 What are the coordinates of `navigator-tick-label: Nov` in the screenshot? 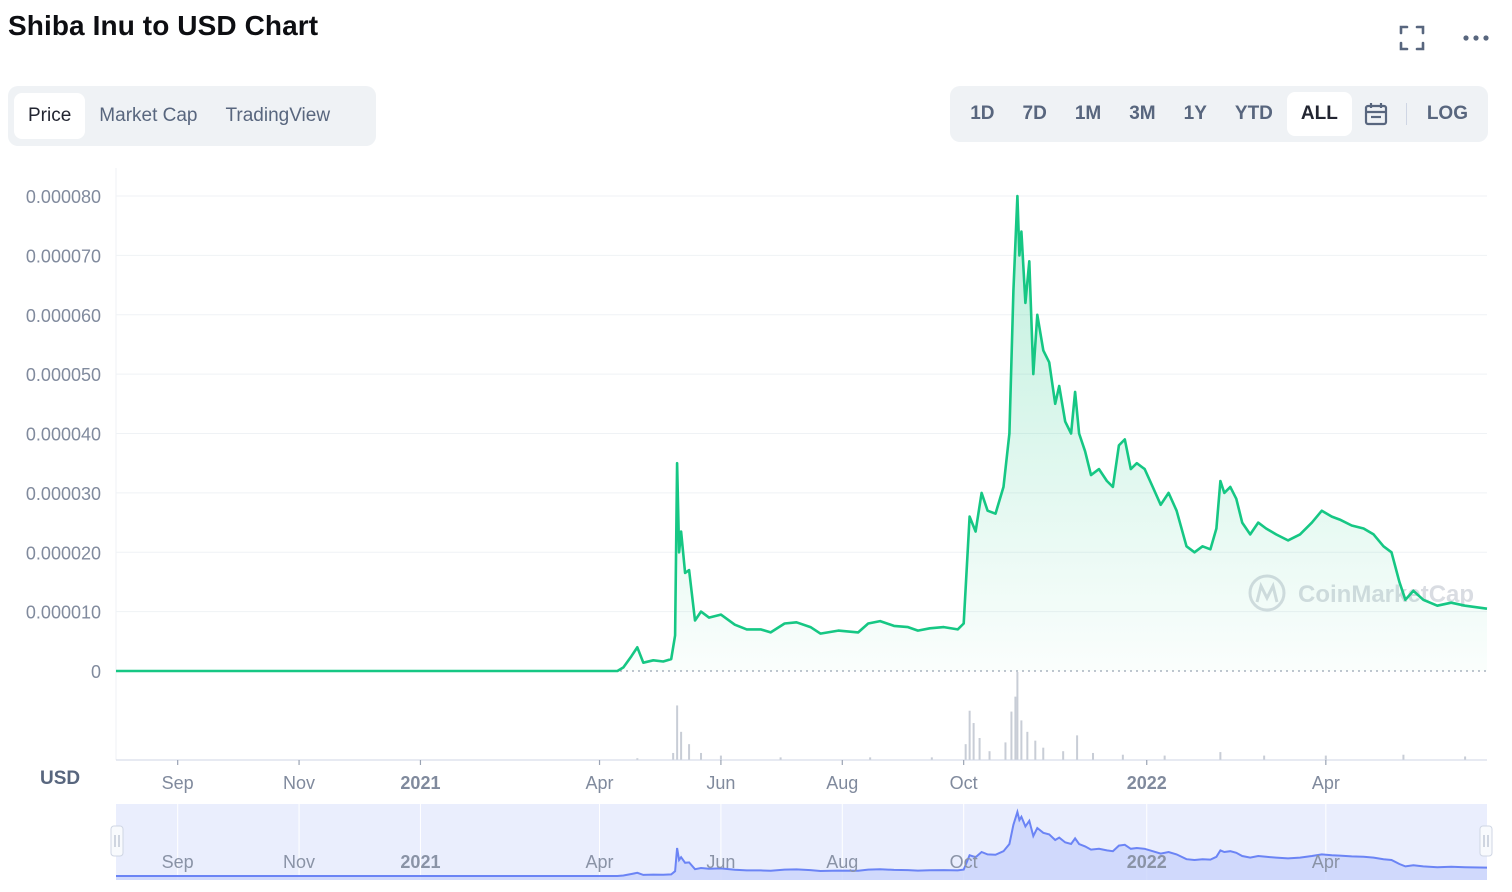 It's located at (299, 862).